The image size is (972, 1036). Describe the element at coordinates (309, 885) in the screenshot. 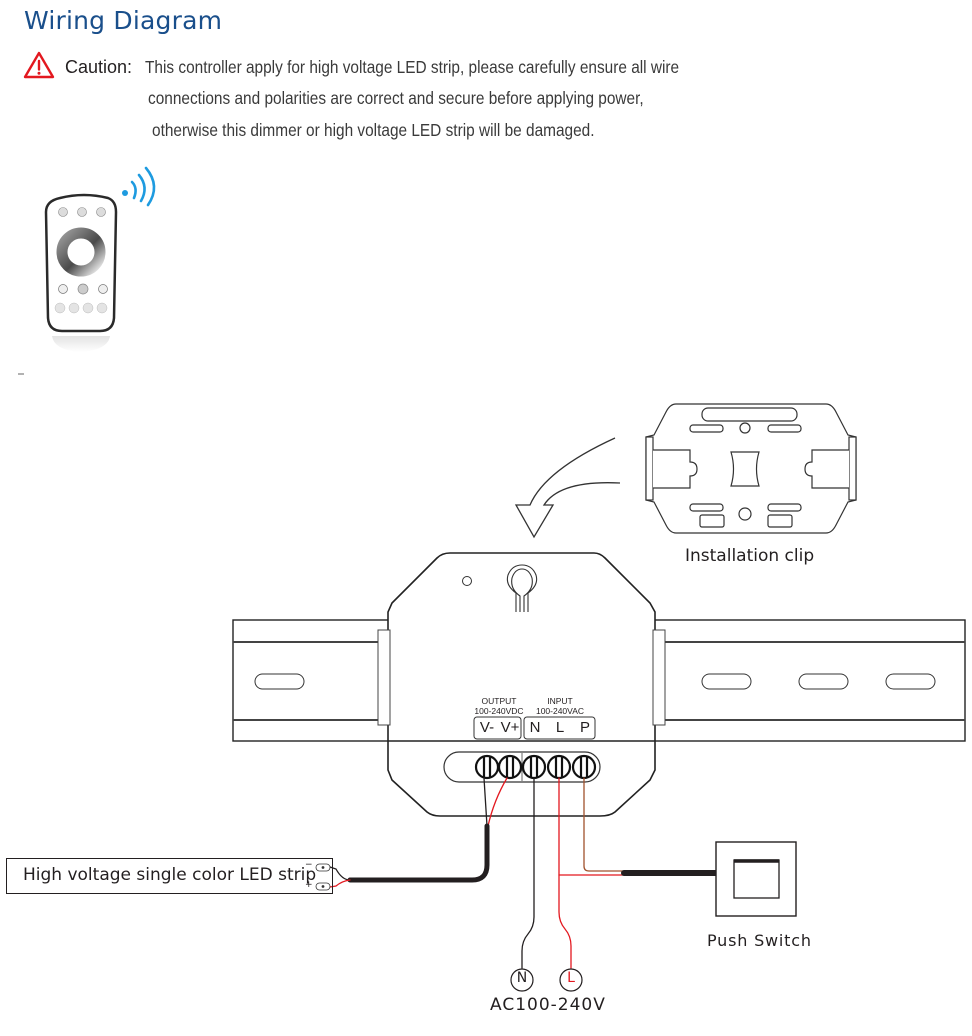

I see `strip-plus-label: +` at that location.